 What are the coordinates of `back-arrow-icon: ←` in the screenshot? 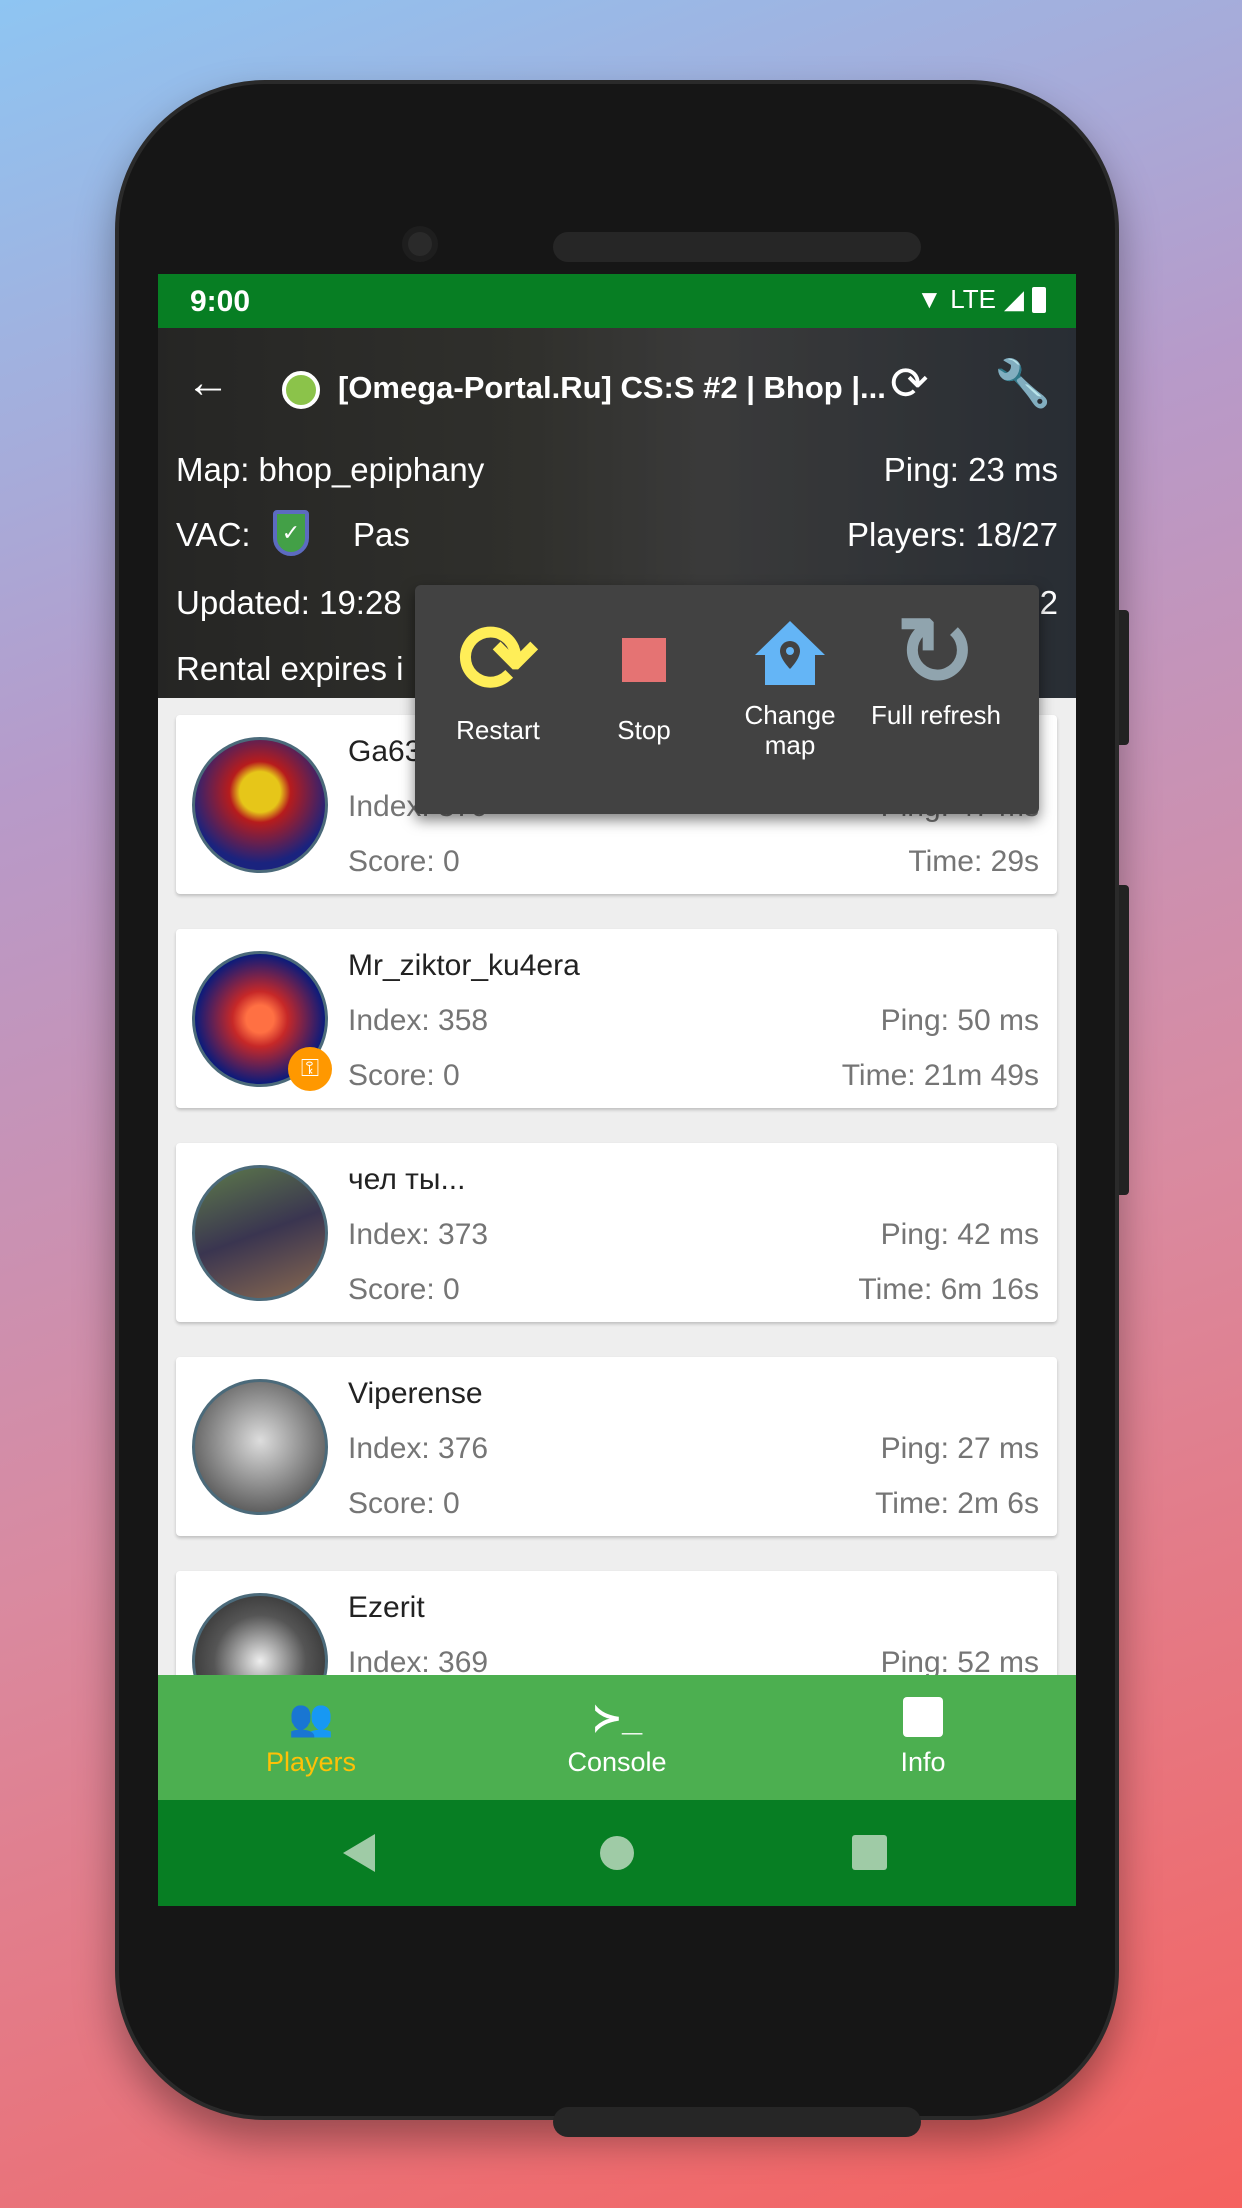 It's located at (208, 383).